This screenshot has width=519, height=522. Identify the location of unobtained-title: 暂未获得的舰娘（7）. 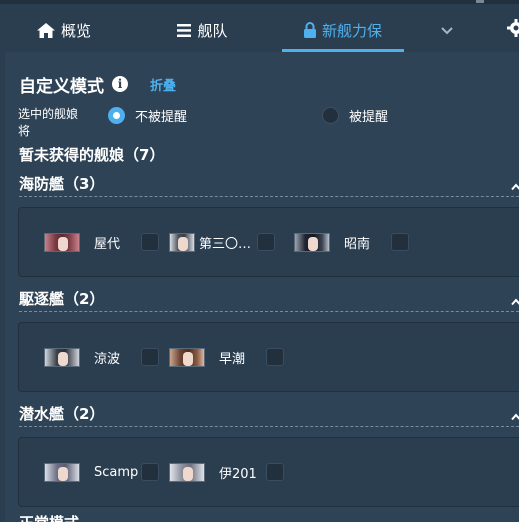
(92, 155).